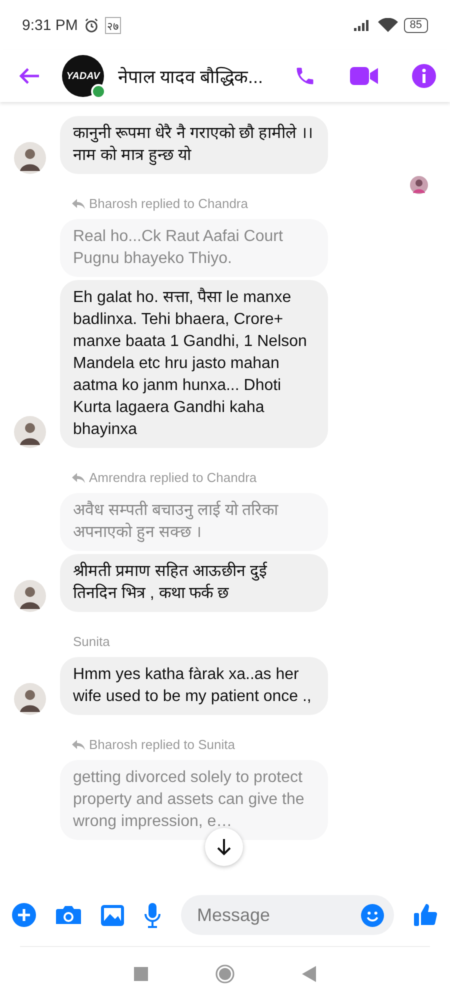  I want to click on notification-icon: २७, so click(112, 25).